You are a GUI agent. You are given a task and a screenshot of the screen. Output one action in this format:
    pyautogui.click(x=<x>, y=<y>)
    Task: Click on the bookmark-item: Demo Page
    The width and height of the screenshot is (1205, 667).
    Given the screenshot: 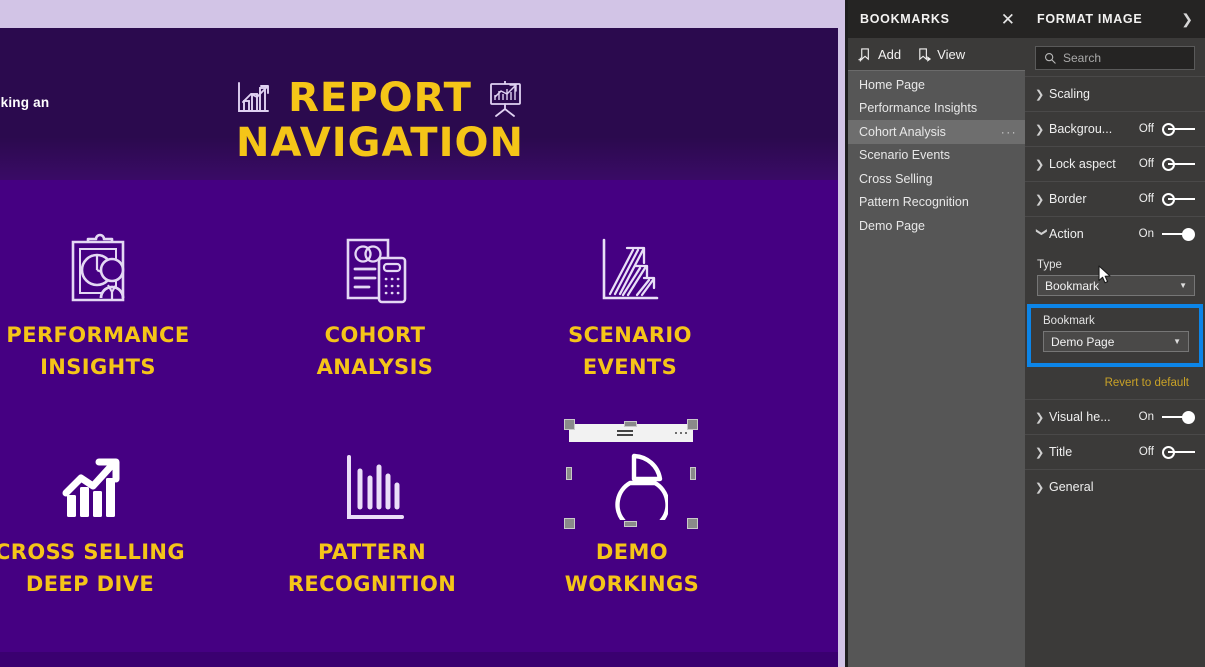 What is the action you would take?
    pyautogui.click(x=936, y=226)
    